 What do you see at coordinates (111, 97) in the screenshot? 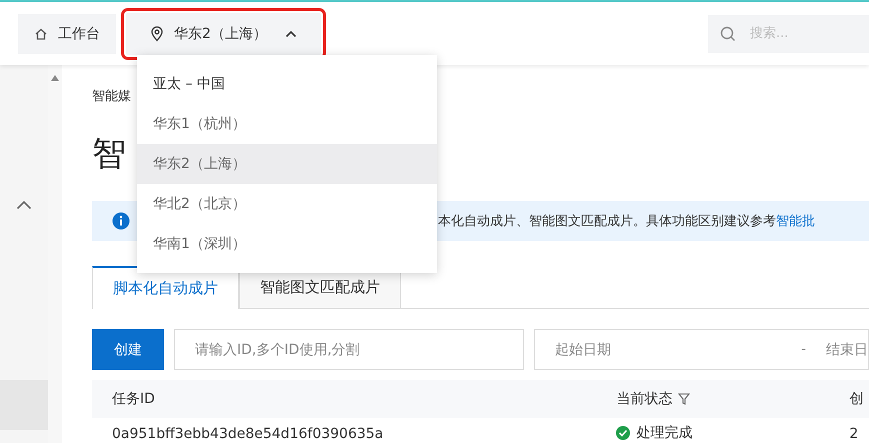
I see `breadcrumb: 智能媒` at bounding box center [111, 97].